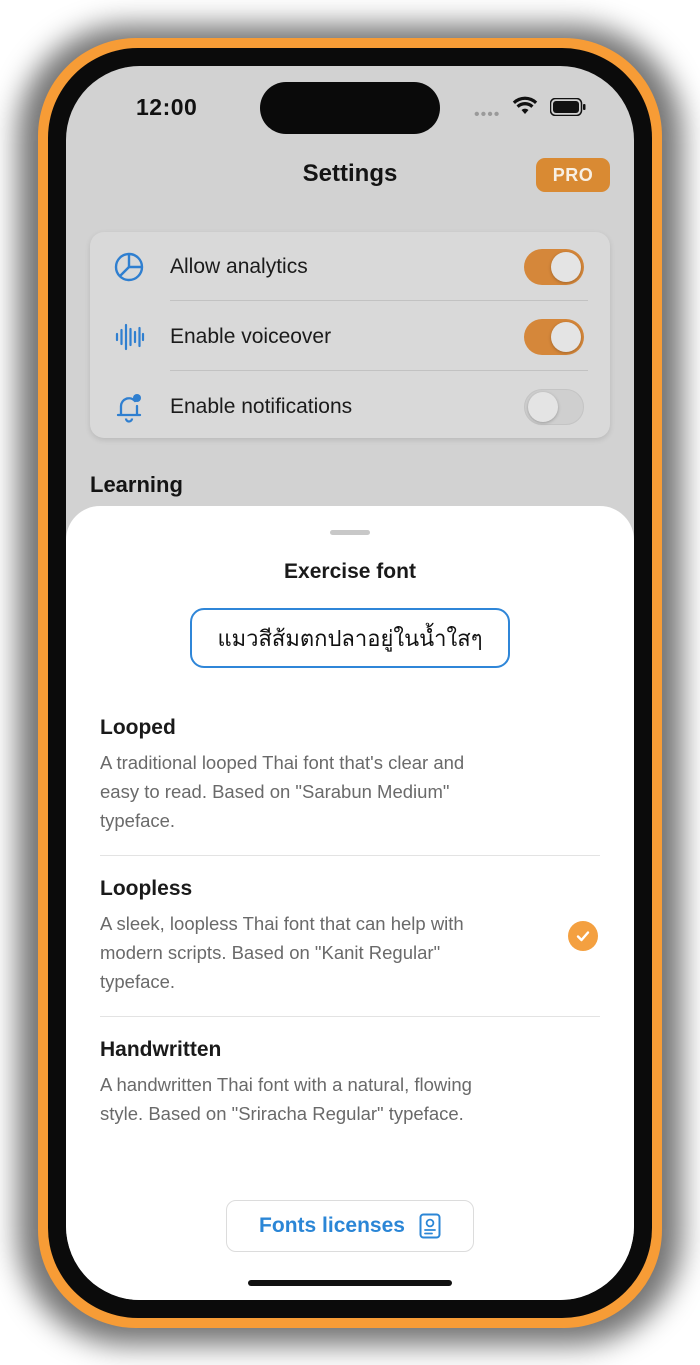 The image size is (700, 1365). Describe the element at coordinates (161, 1049) in the screenshot. I see `font-option-name: Handwritten` at that location.